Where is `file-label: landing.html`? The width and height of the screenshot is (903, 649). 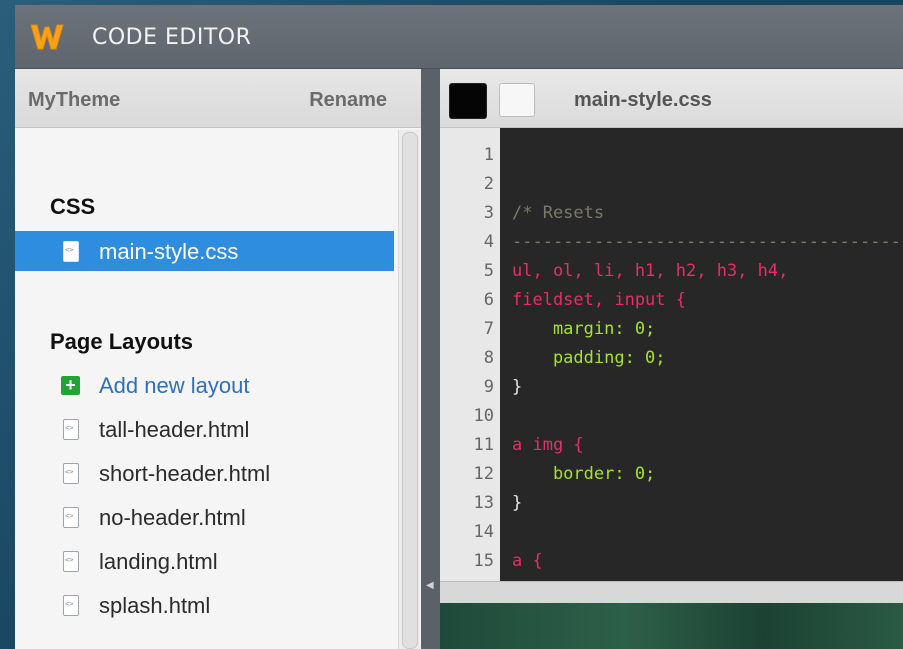 file-label: landing.html is located at coordinates (158, 561).